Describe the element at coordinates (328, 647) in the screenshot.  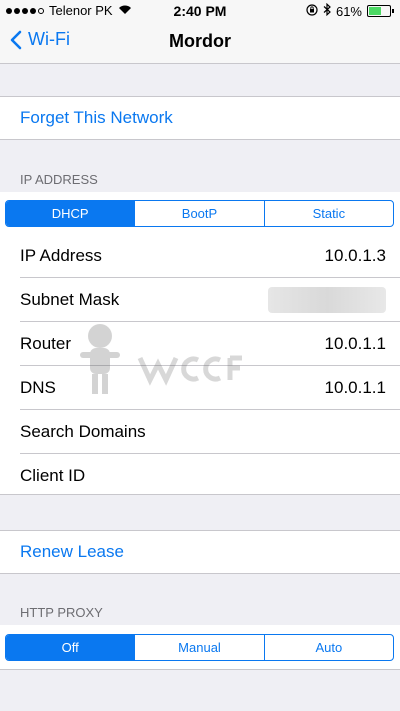
I see `segment-auto: Auto` at that location.